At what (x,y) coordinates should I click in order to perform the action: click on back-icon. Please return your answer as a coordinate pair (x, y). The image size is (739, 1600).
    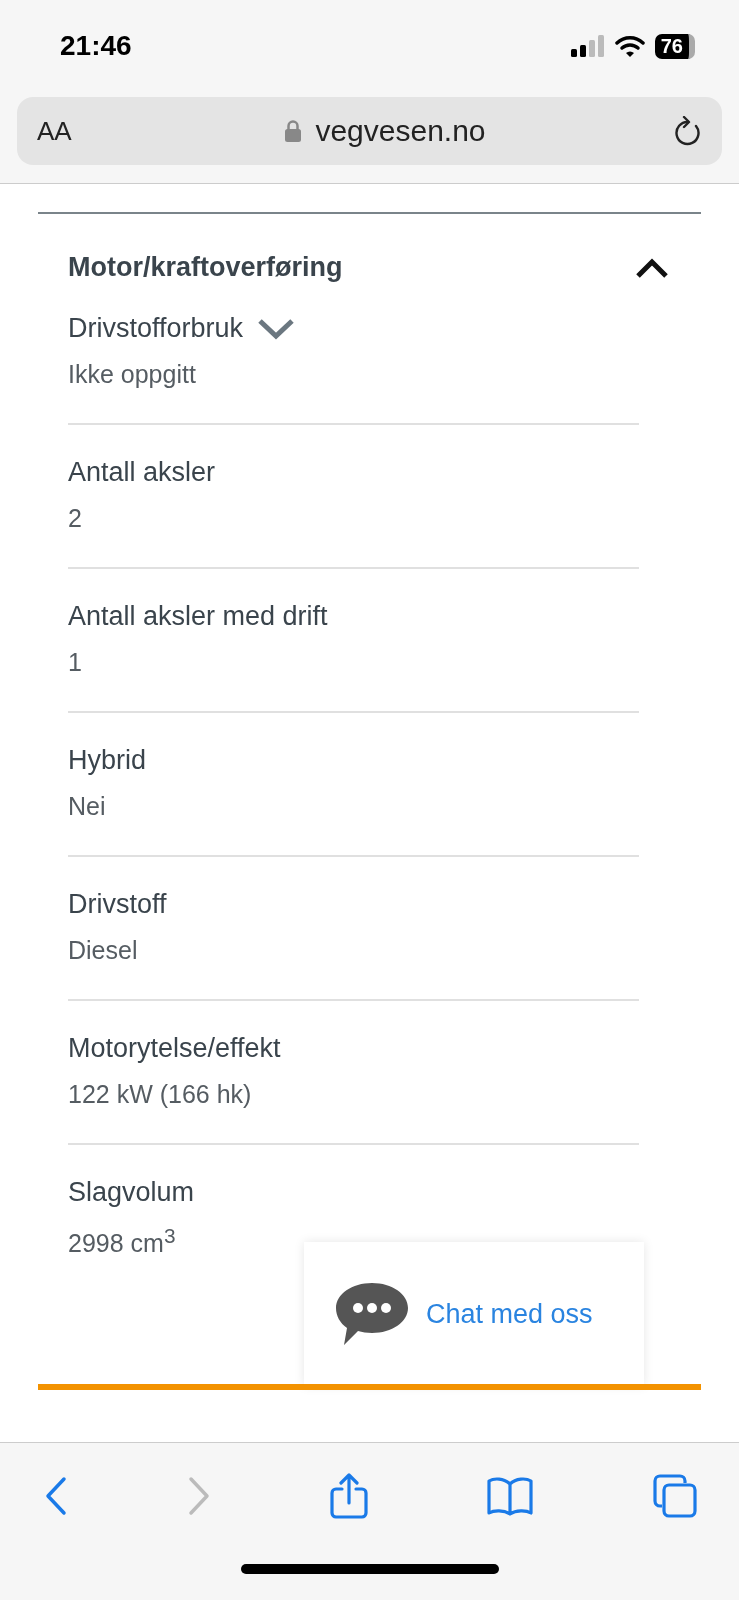
    Looking at the image, I should click on (56, 1495).